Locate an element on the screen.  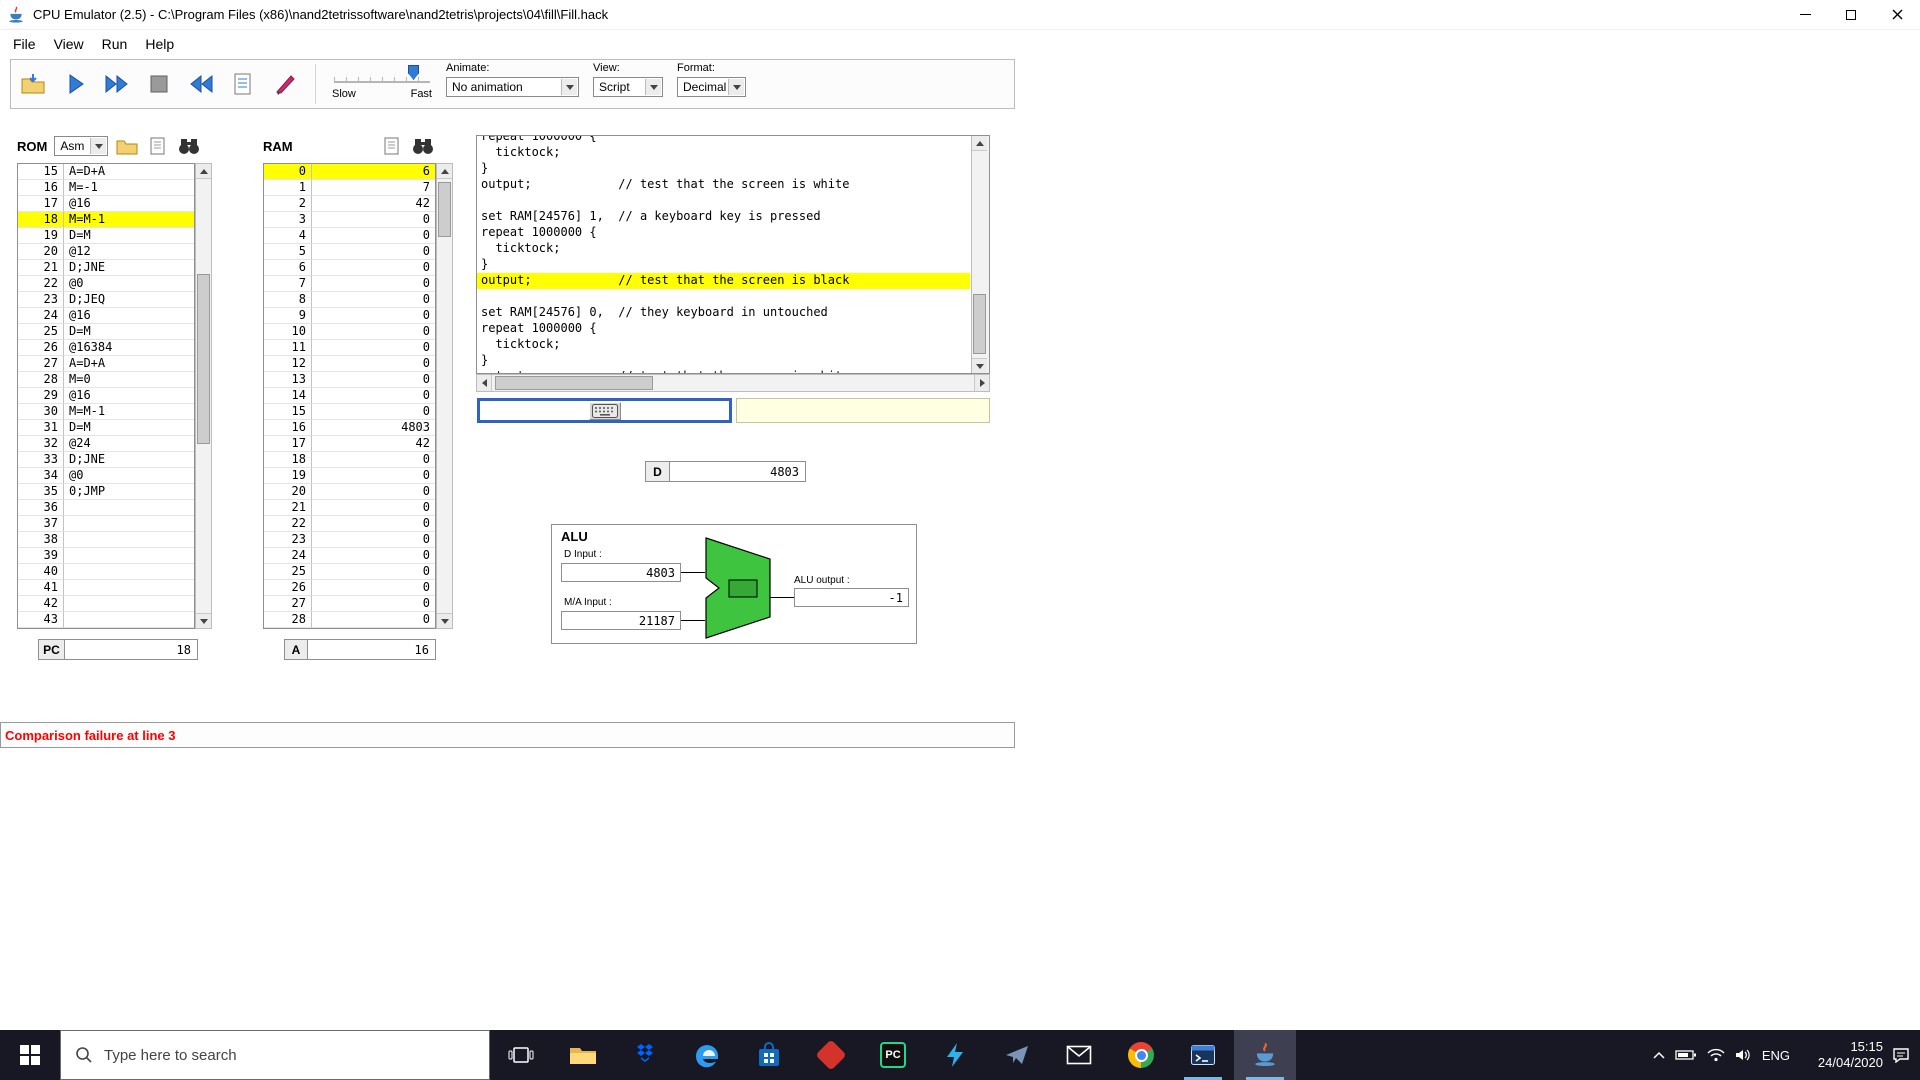
ram-scrollbar is located at coordinates (444, 396).